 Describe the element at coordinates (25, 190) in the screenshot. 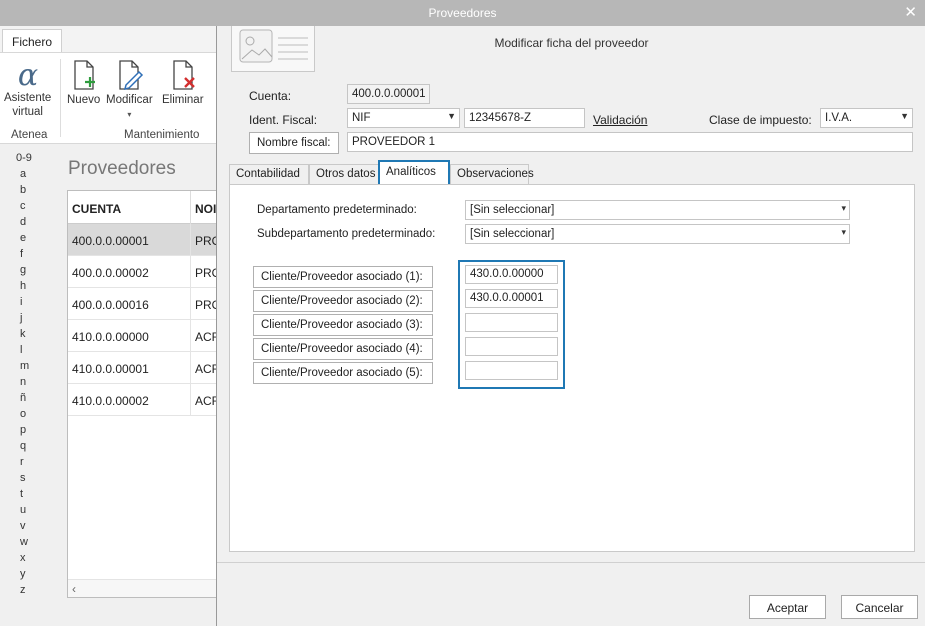

I see `alphabet-letter: b` at that location.